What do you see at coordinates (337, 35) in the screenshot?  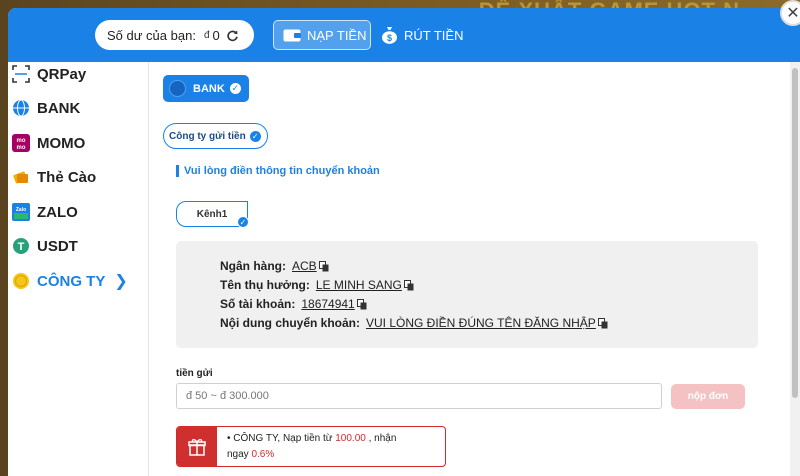 I see `tab-deposit-label: NẠP TIỀN` at bounding box center [337, 35].